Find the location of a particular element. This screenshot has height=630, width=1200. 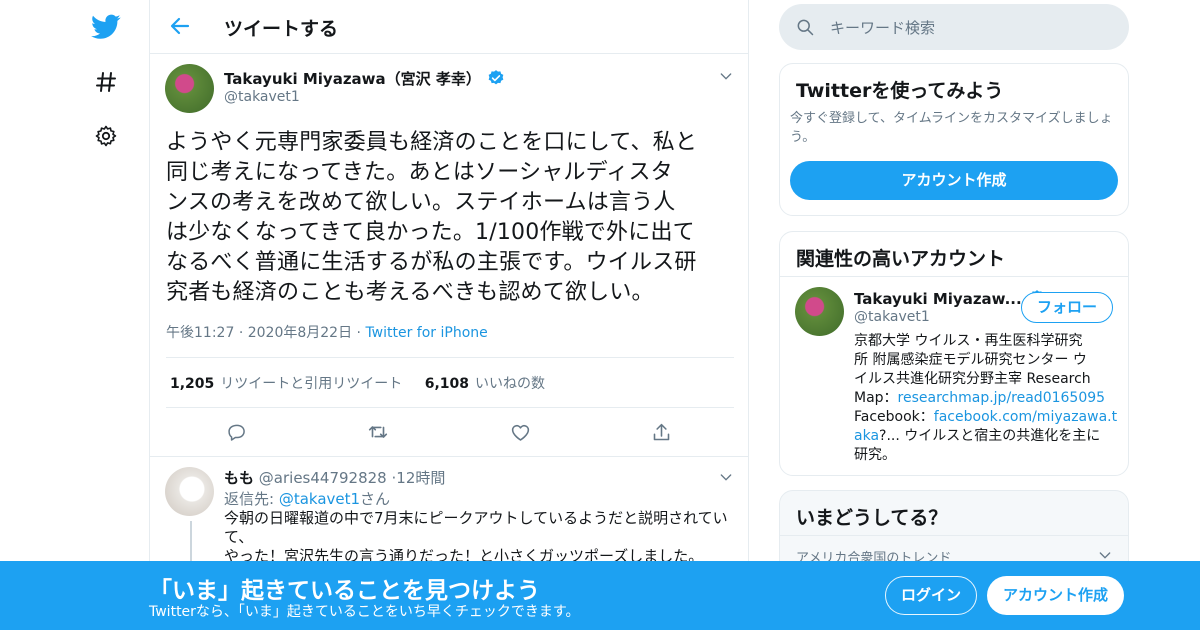

related-card-title: 関連性の高いアカウント is located at coordinates (901, 259).